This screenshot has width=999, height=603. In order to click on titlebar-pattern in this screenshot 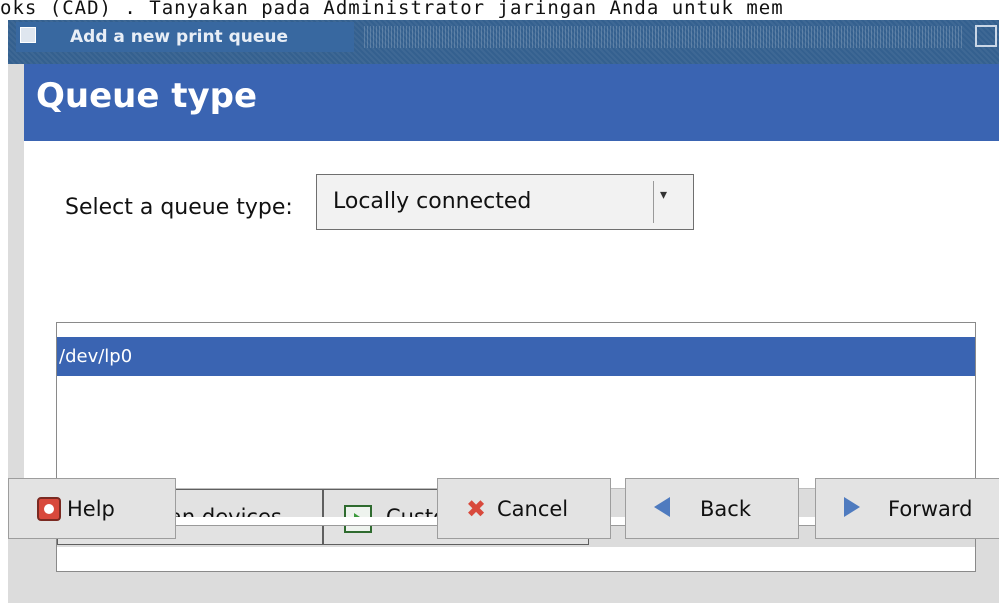, I will do `click(664, 37)`.